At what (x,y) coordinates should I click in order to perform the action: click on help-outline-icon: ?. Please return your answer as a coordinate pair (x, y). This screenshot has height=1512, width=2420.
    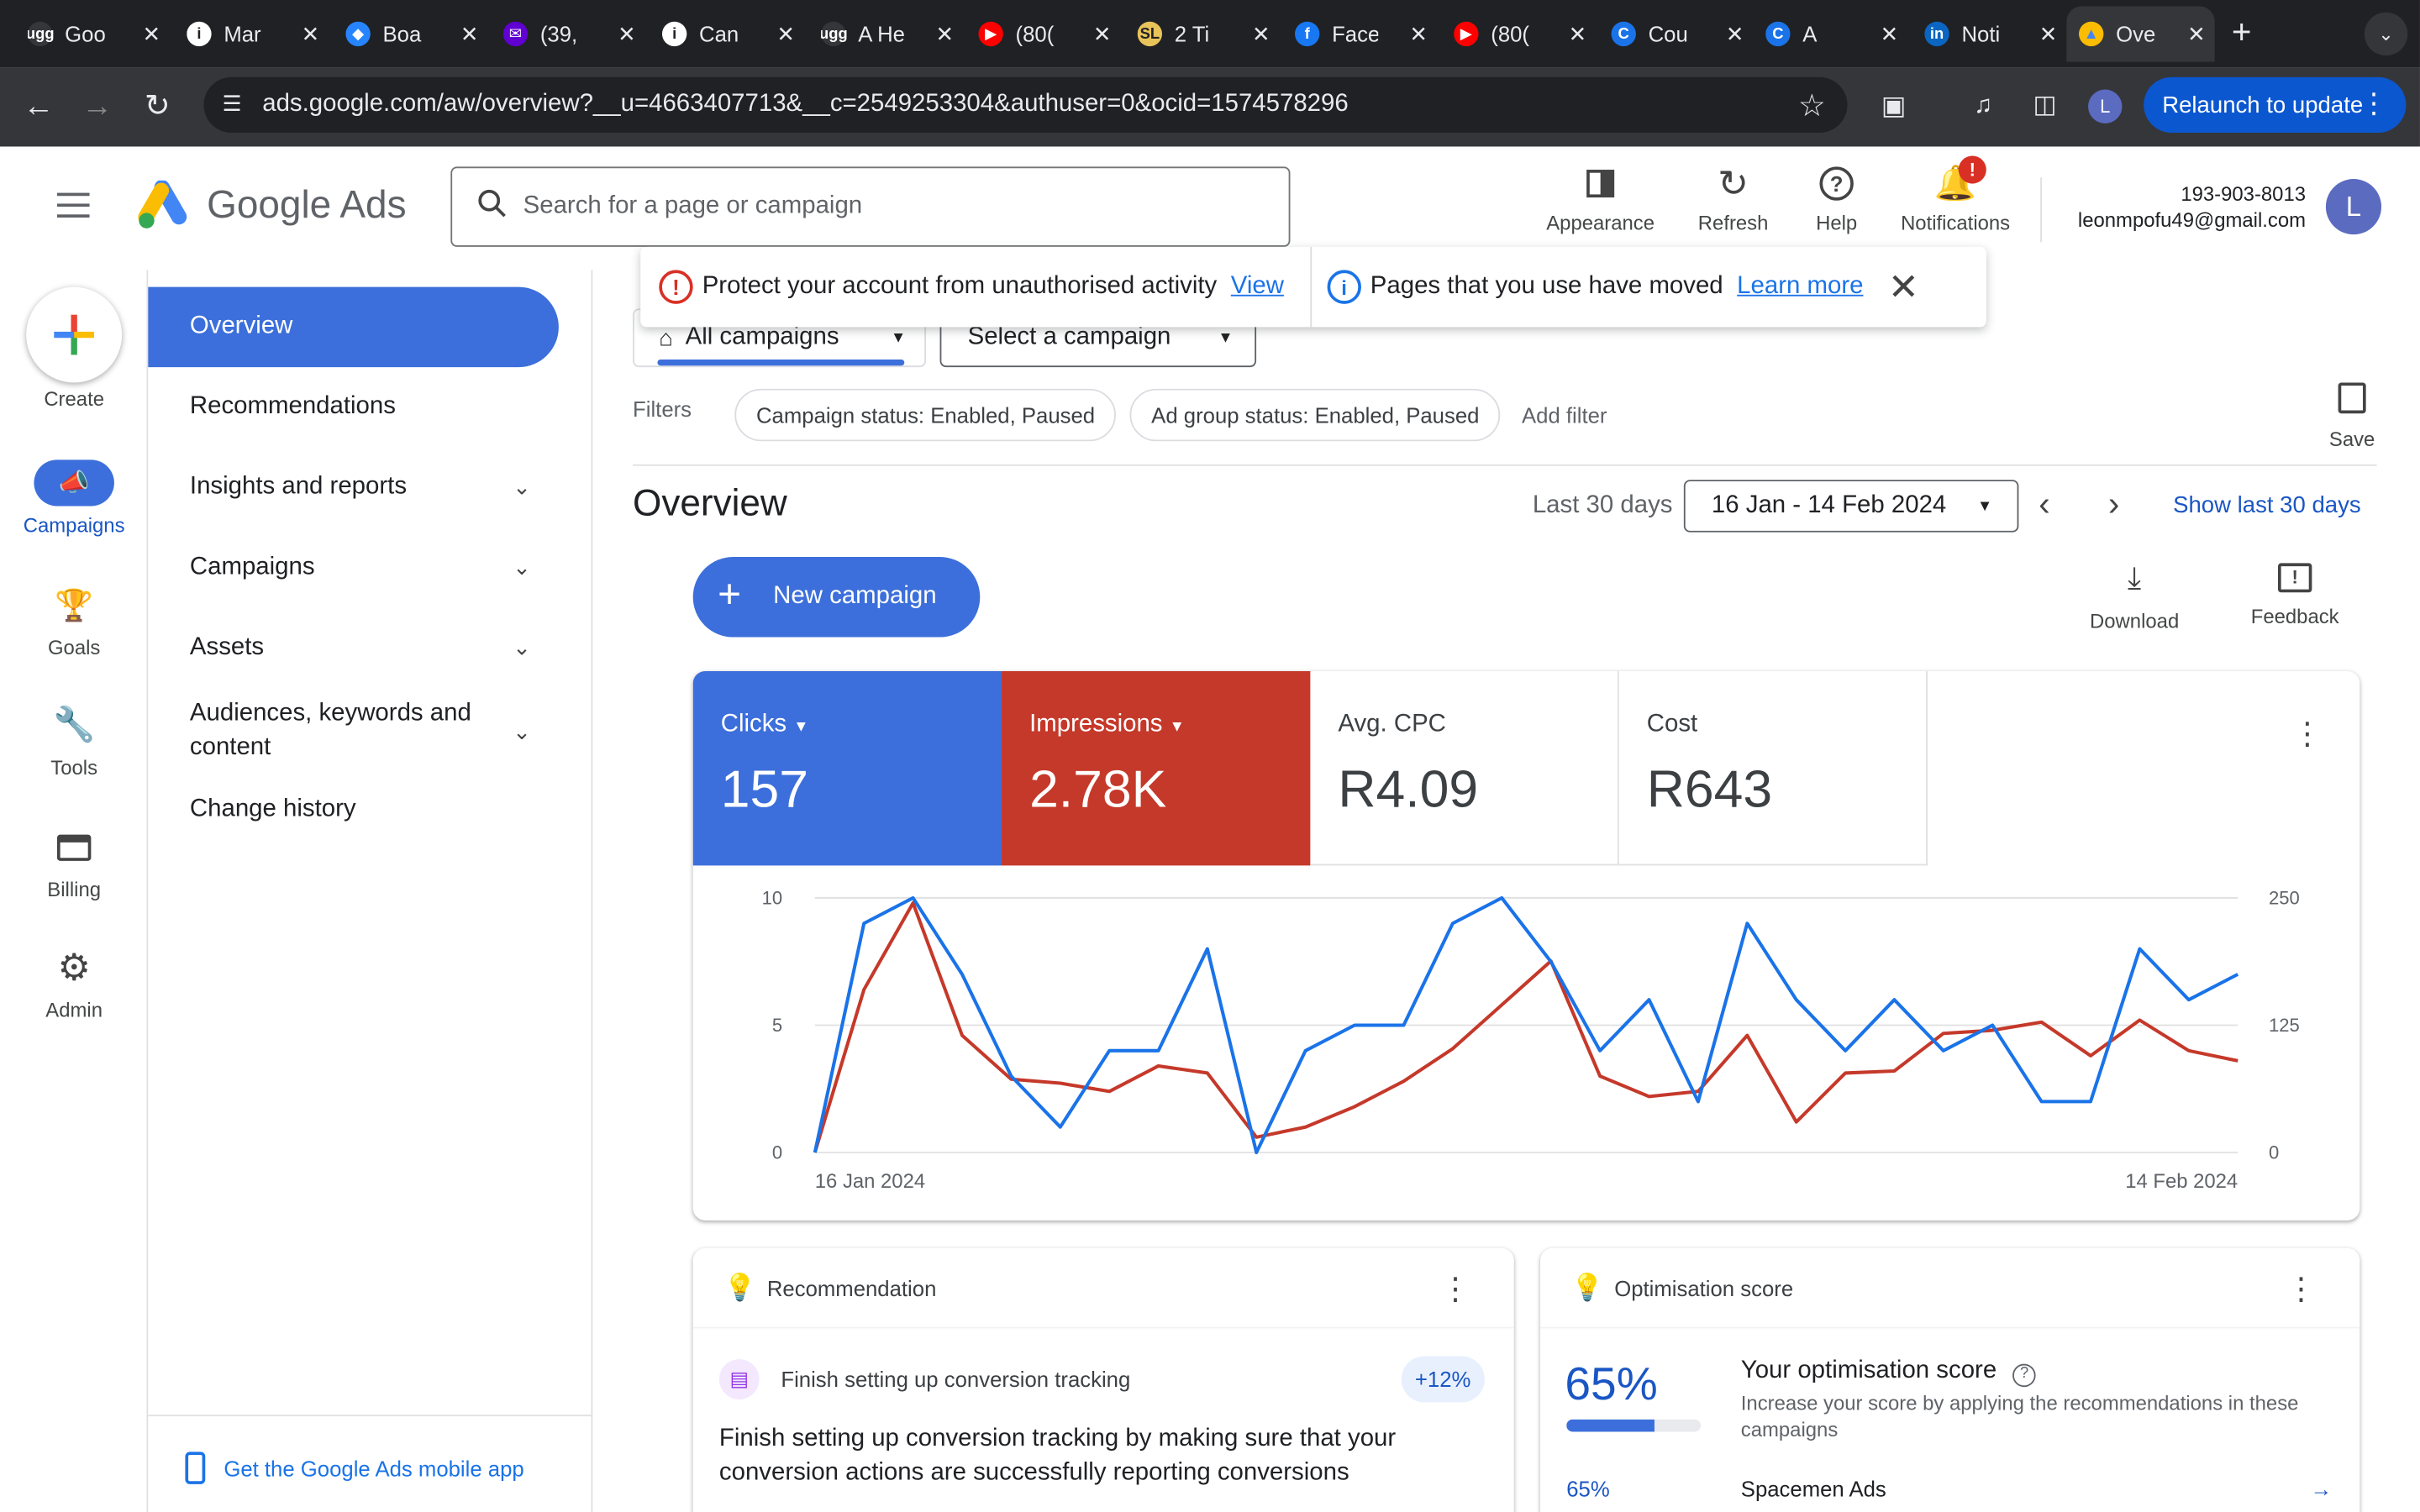
    Looking at the image, I should click on (2024, 1375).